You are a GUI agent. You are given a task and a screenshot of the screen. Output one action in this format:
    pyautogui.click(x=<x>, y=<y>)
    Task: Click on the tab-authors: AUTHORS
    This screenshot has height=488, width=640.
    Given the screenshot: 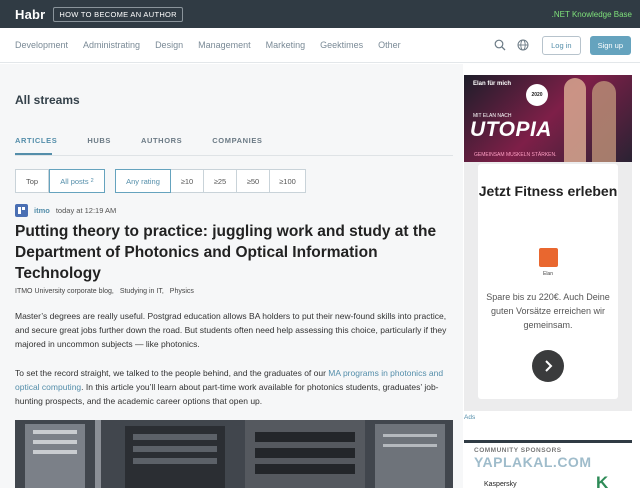 What is the action you would take?
    pyautogui.click(x=161, y=140)
    